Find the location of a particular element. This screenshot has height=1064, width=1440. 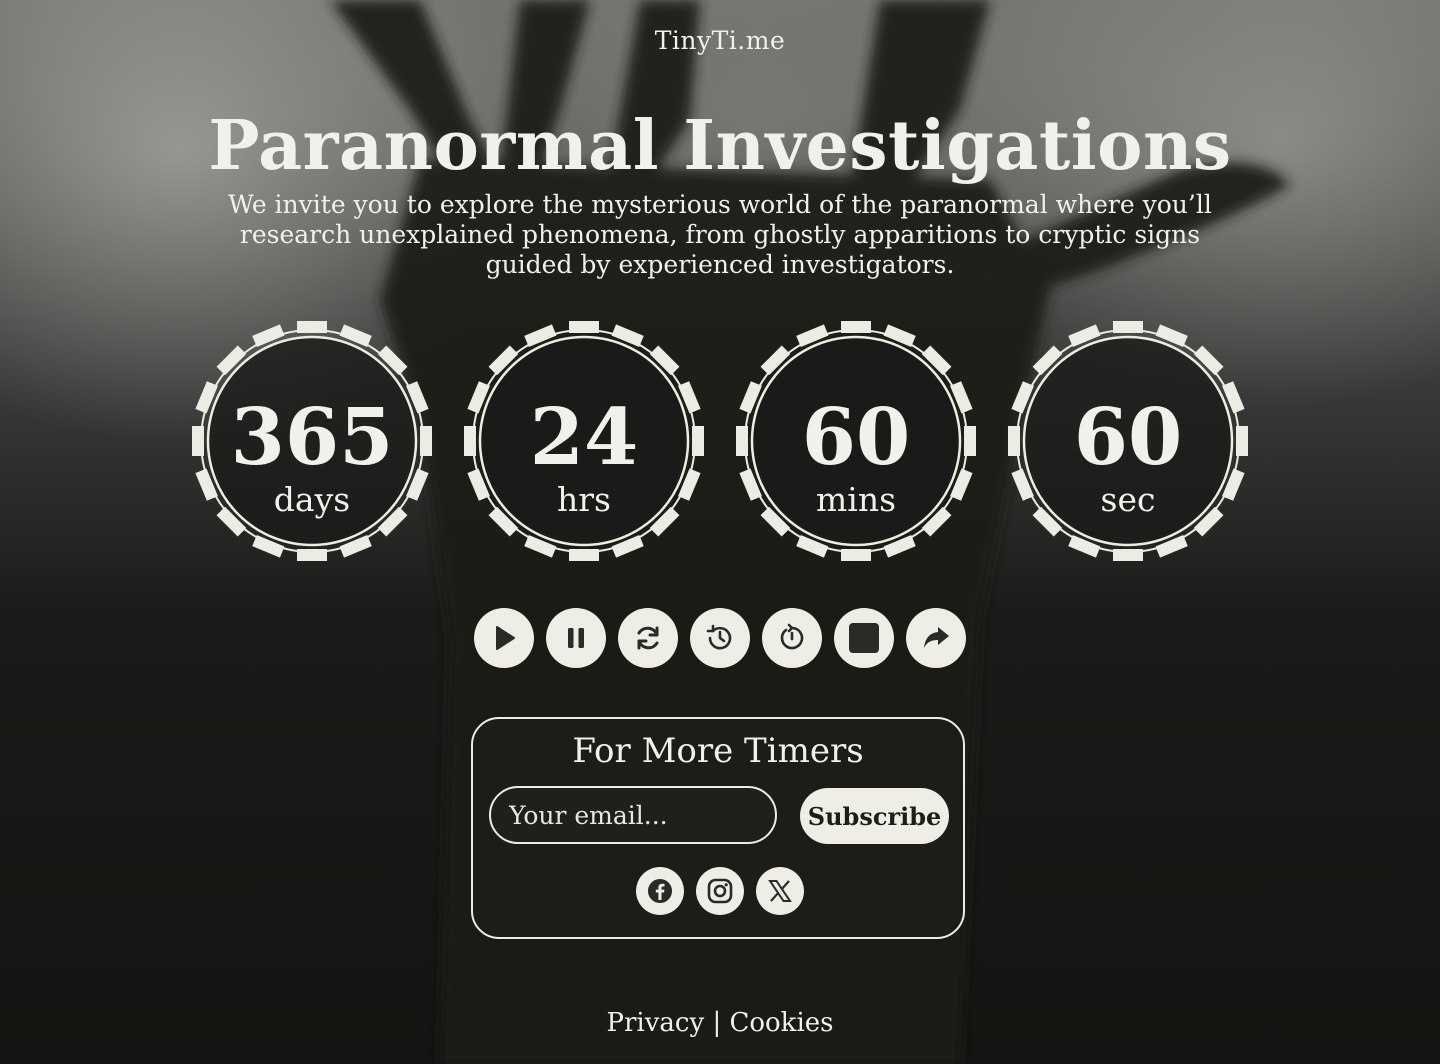

history-icon is located at coordinates (719, 637).